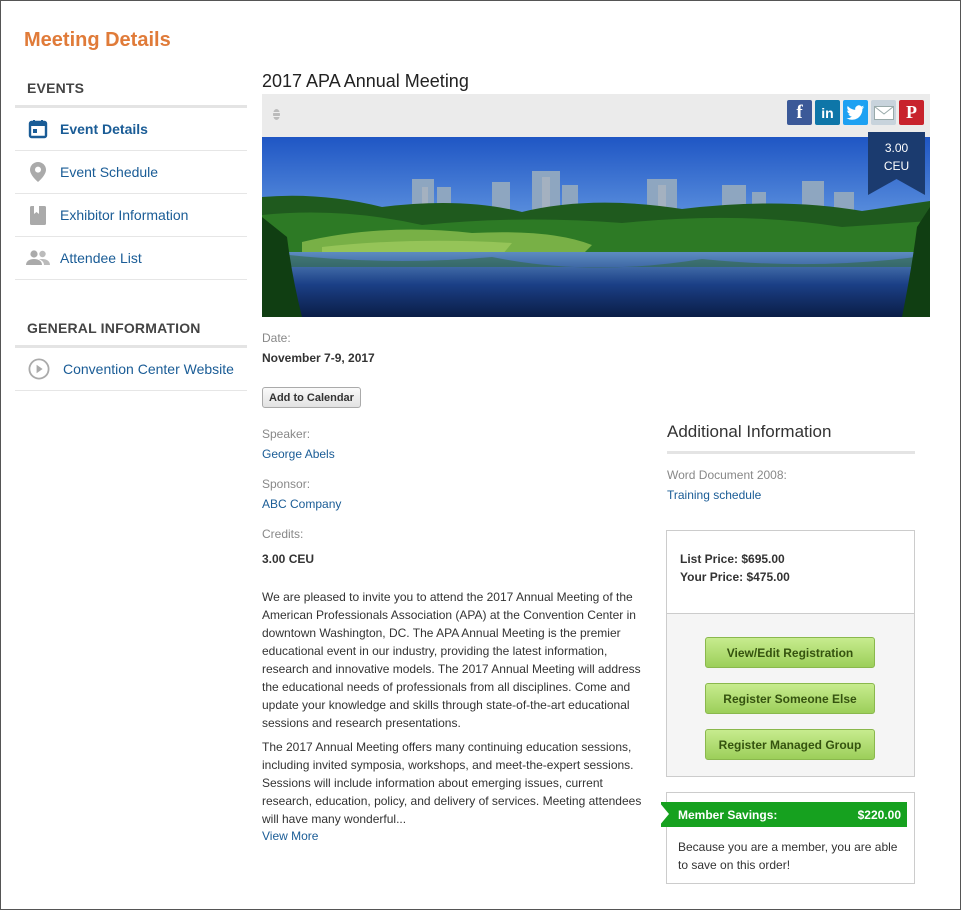 The width and height of the screenshot is (961, 910). I want to click on sidebar-item-event-schedule: Event Schedule, so click(131, 172).